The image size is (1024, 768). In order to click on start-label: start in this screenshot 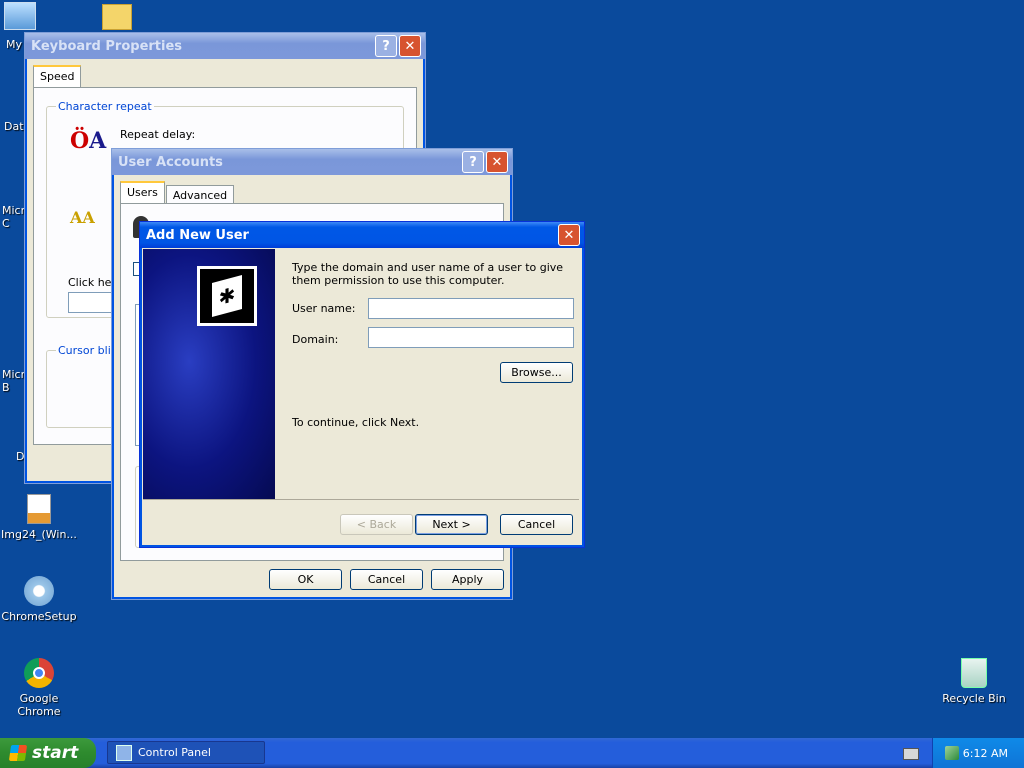, I will do `click(55, 753)`.